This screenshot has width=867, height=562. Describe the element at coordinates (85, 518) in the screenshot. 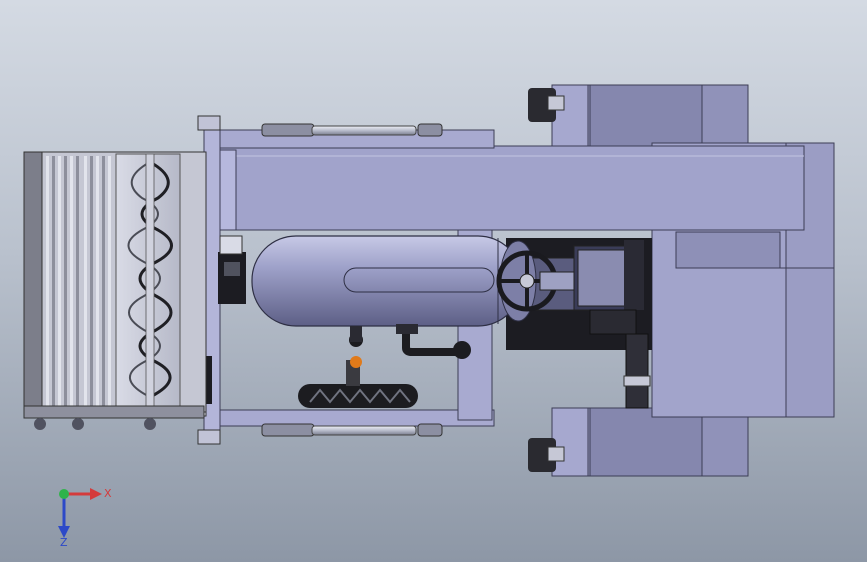

I see `axis-triad: X Z Y` at that location.